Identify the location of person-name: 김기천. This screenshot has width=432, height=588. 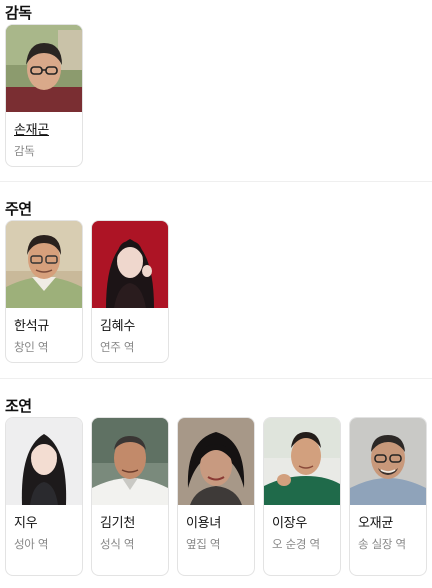
(117, 524).